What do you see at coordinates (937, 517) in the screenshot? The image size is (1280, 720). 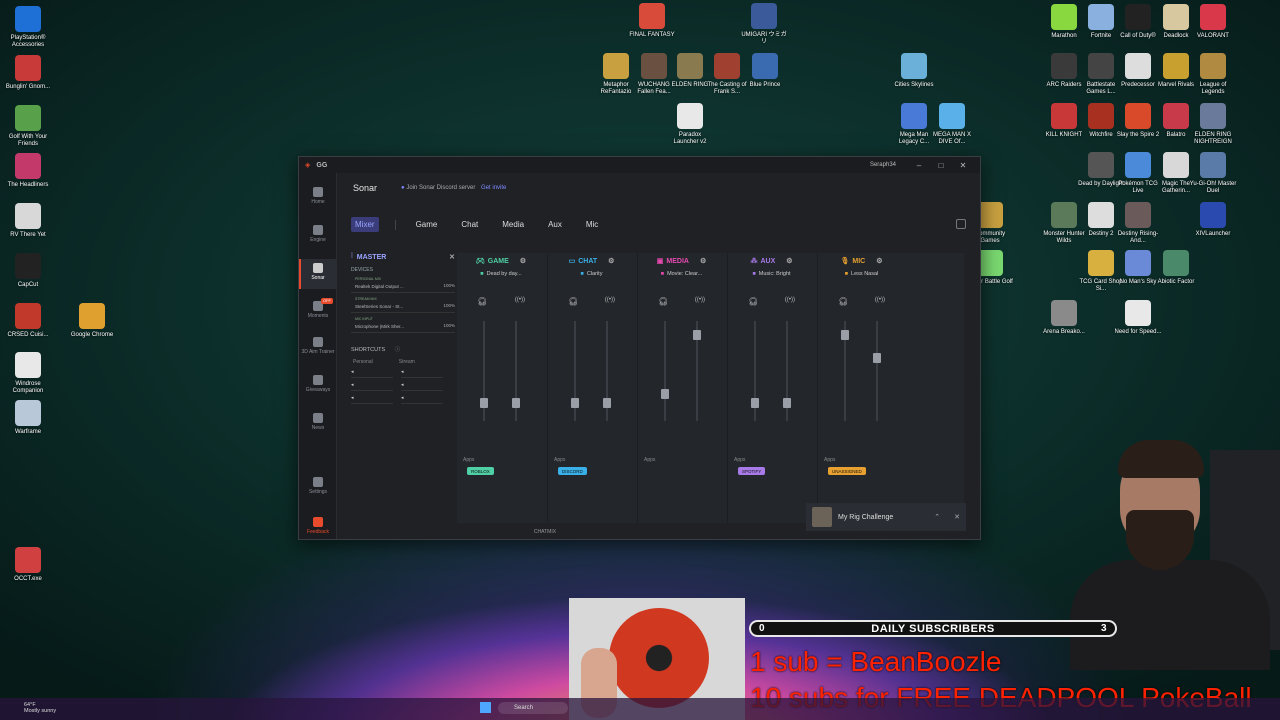 I see `chevron-up-icon: ⌃` at bounding box center [937, 517].